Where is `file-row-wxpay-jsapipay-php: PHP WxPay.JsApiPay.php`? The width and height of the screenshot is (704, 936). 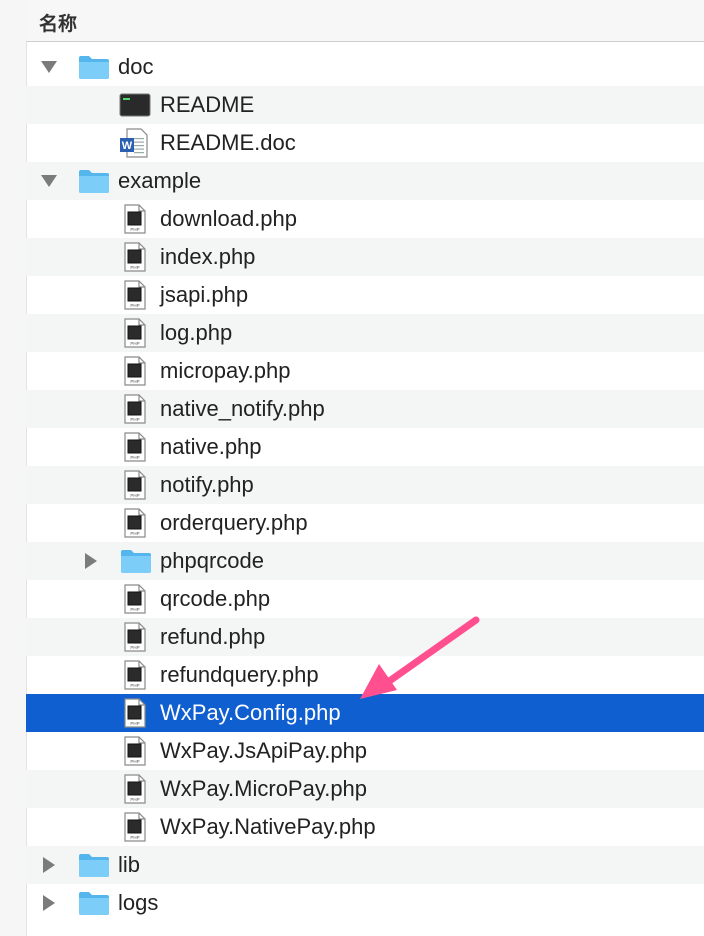
file-row-wxpay-jsapipay-php: PHP WxPay.JsApiPay.php is located at coordinates (365, 751).